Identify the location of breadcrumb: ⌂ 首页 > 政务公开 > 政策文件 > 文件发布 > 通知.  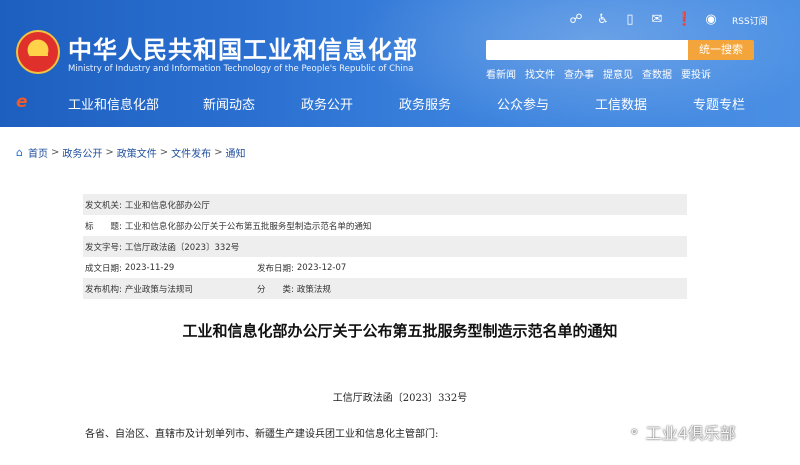
(131, 152).